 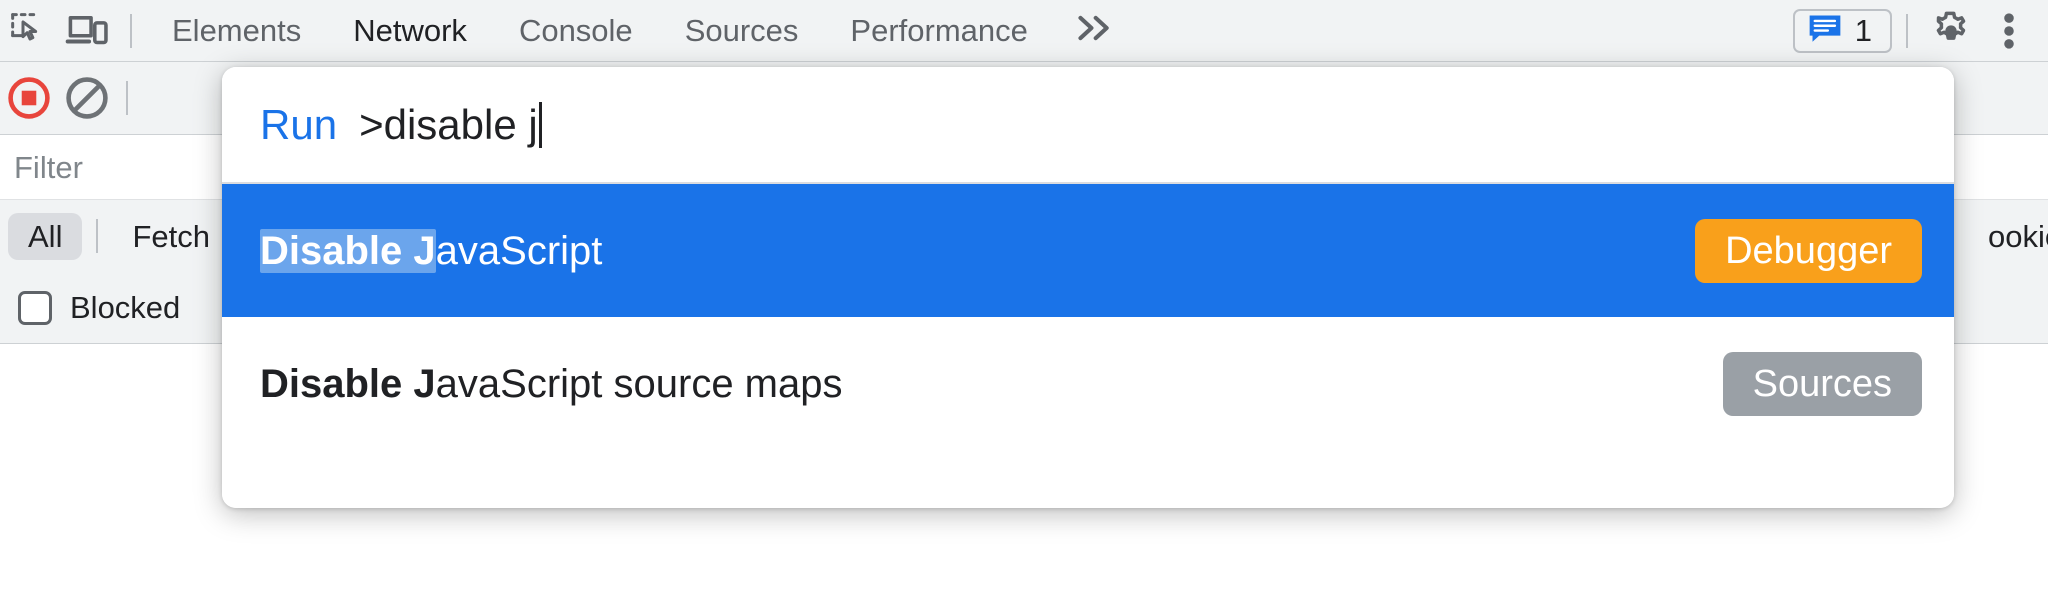 I want to click on command-palette-query: >disable j, so click(x=448, y=124).